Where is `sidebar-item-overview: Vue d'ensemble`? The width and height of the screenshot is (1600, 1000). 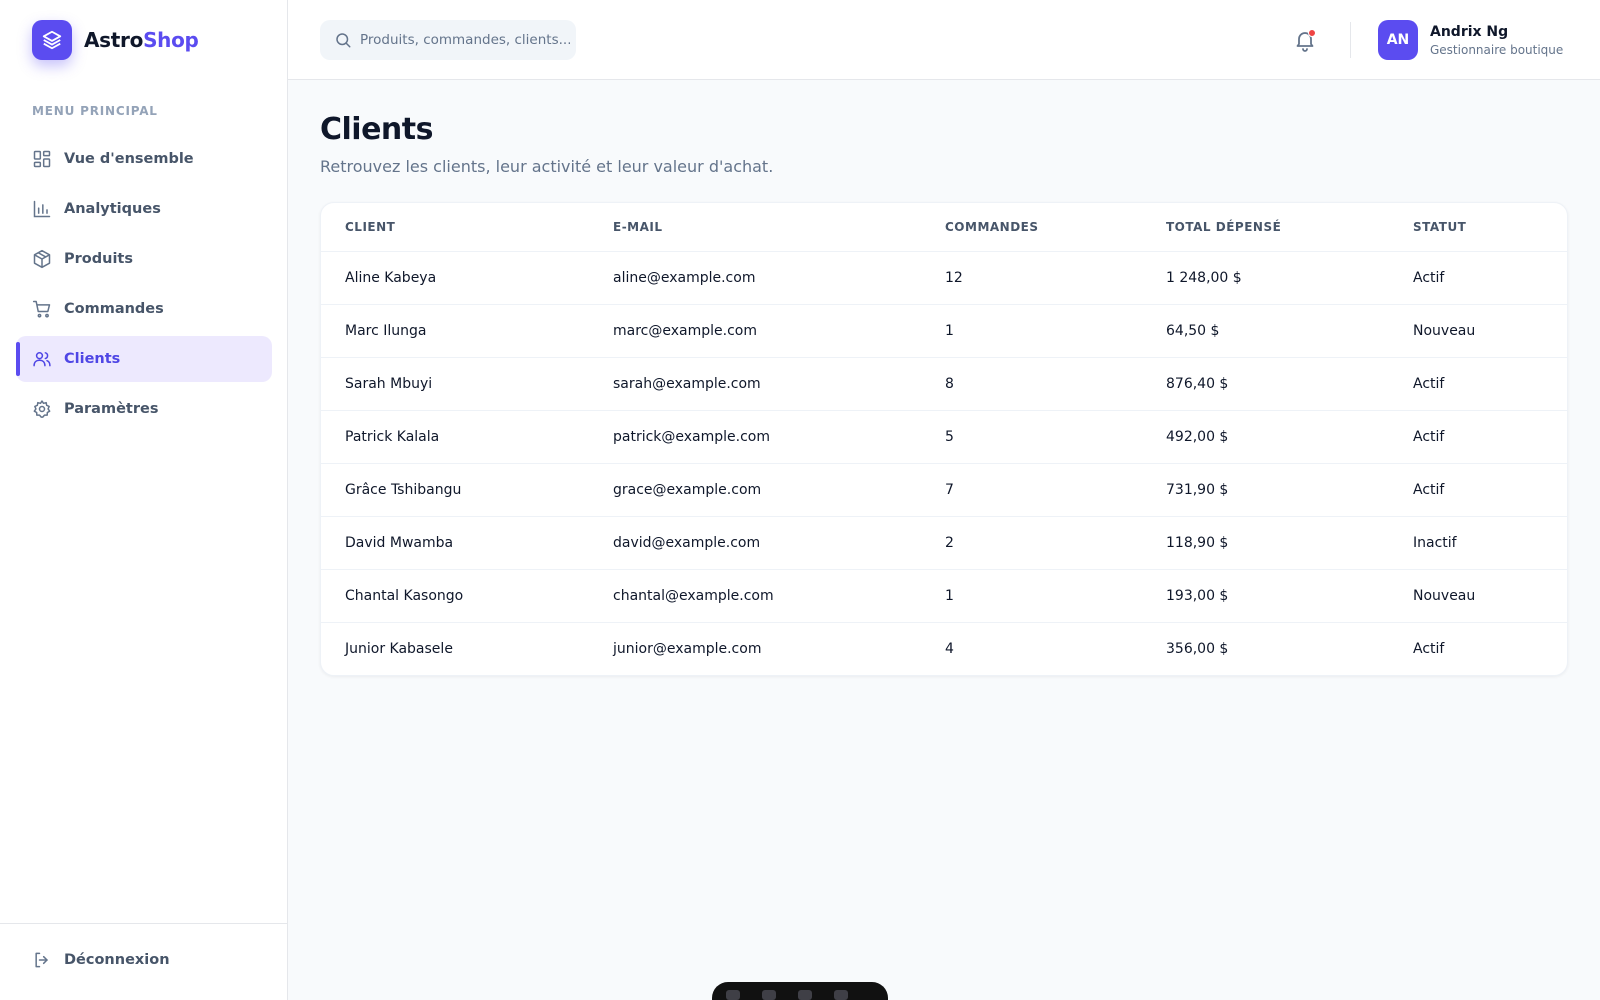
sidebar-item-overview: Vue d'ensemble is located at coordinates (144, 159).